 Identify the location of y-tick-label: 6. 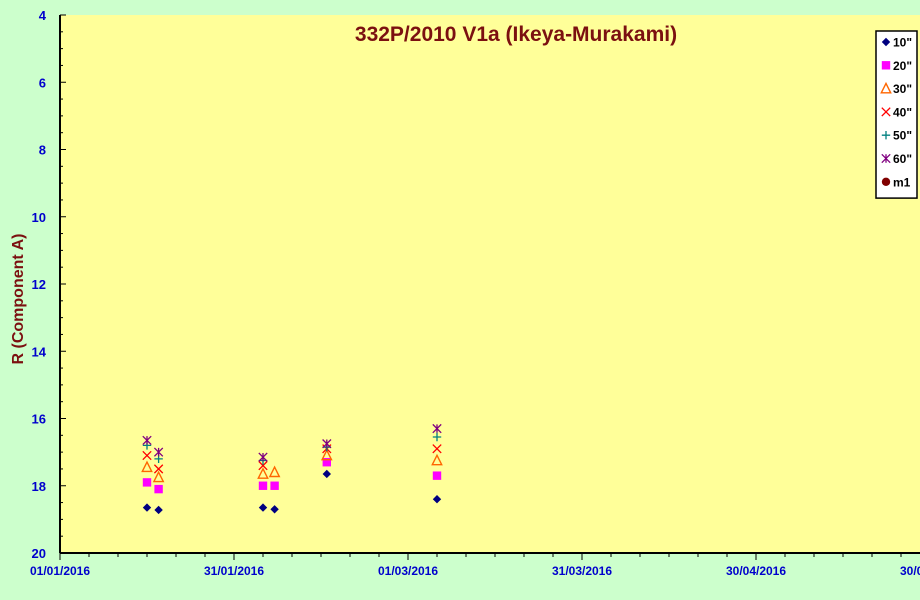
(42, 82).